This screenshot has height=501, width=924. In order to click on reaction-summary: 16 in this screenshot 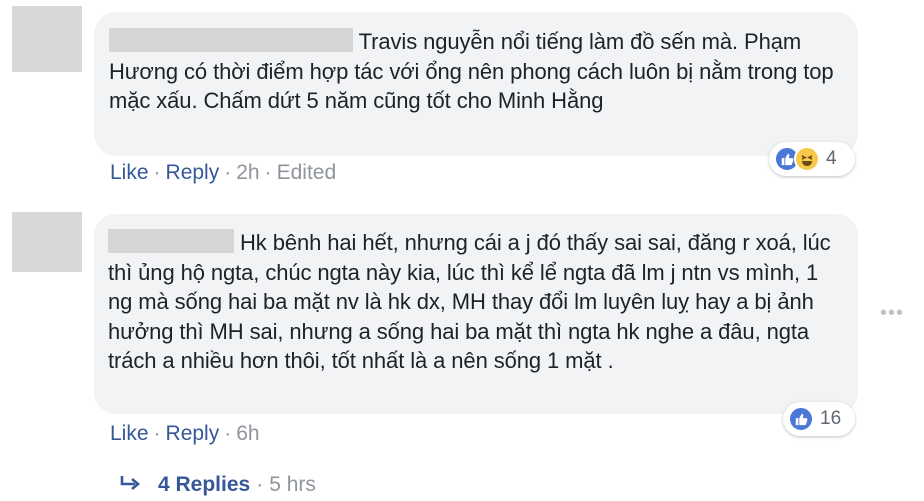, I will do `click(819, 419)`.